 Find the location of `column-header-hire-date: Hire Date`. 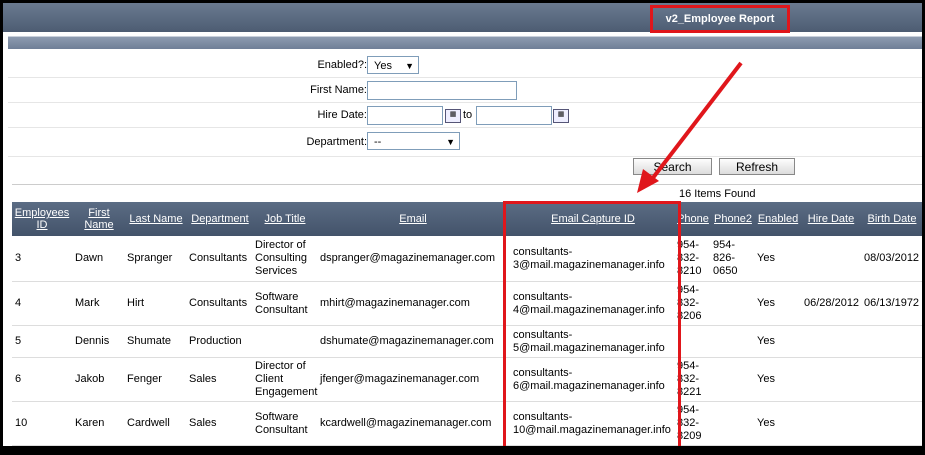

column-header-hire-date: Hire Date is located at coordinates (831, 219).